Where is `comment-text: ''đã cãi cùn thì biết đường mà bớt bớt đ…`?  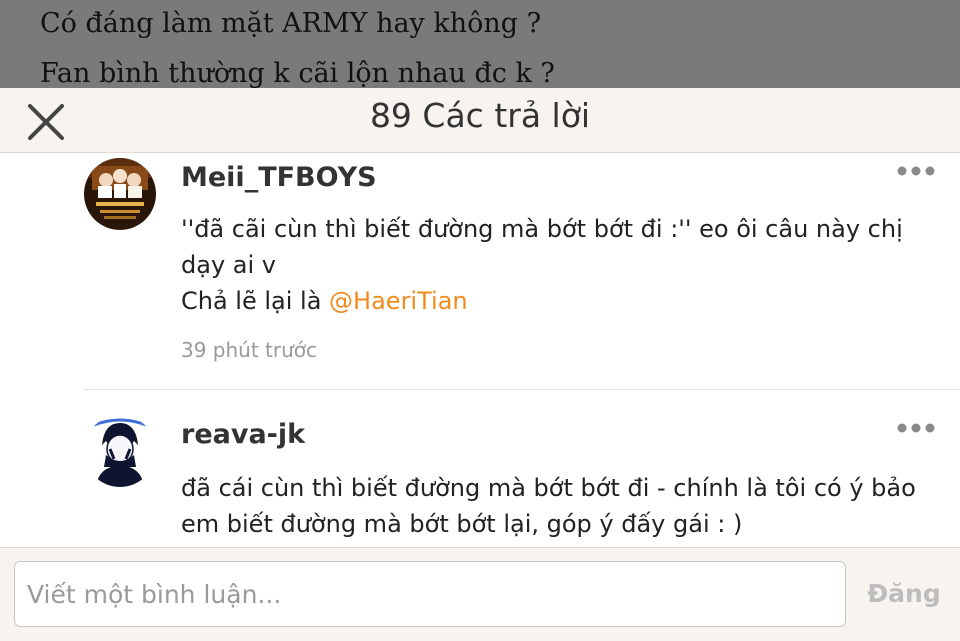 comment-text: ''đã cãi cùn thì biết đường mà bớt bớt đ… is located at coordinates (542, 247).